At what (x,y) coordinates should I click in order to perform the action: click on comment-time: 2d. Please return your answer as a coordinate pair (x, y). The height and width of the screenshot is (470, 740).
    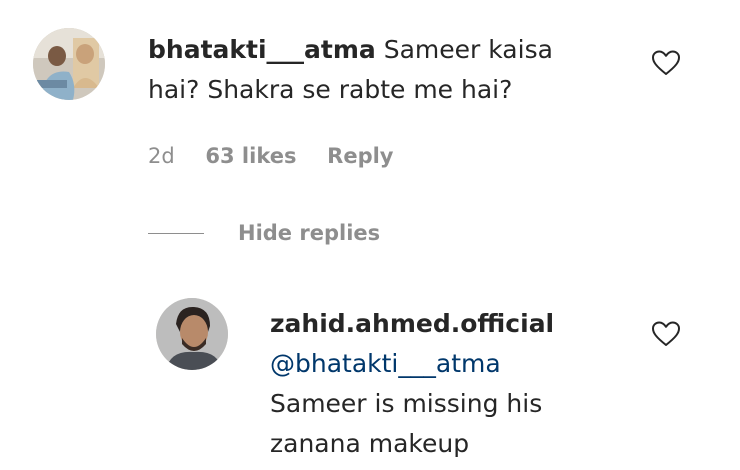
    Looking at the image, I should click on (161, 156).